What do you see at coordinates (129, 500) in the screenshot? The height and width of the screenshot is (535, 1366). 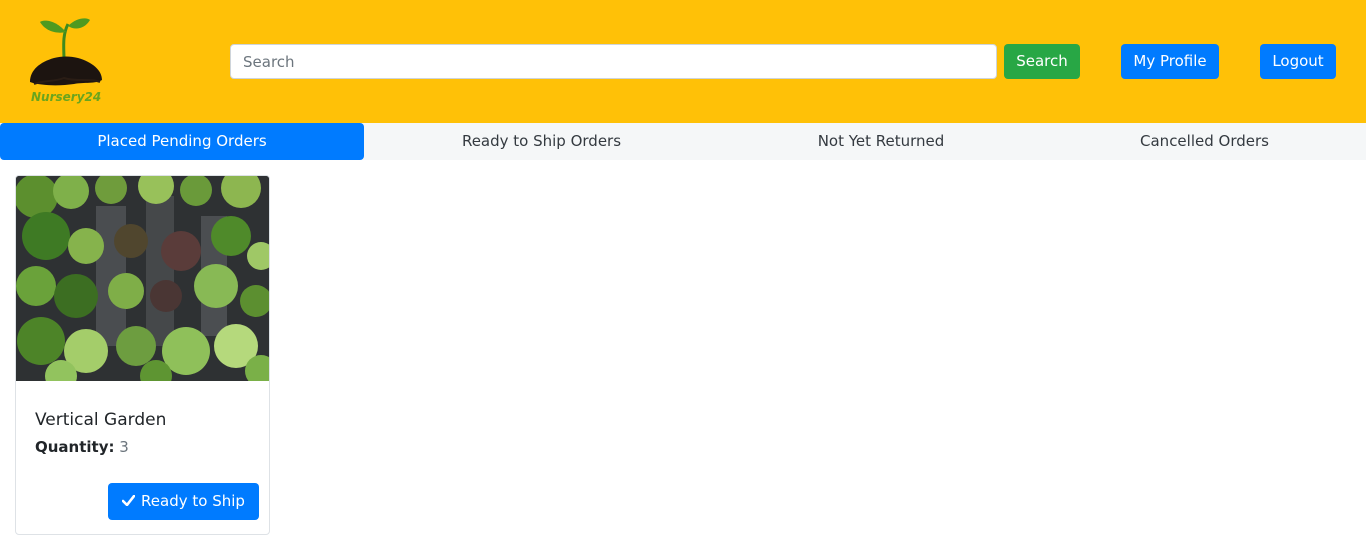 I see `check-icon` at bounding box center [129, 500].